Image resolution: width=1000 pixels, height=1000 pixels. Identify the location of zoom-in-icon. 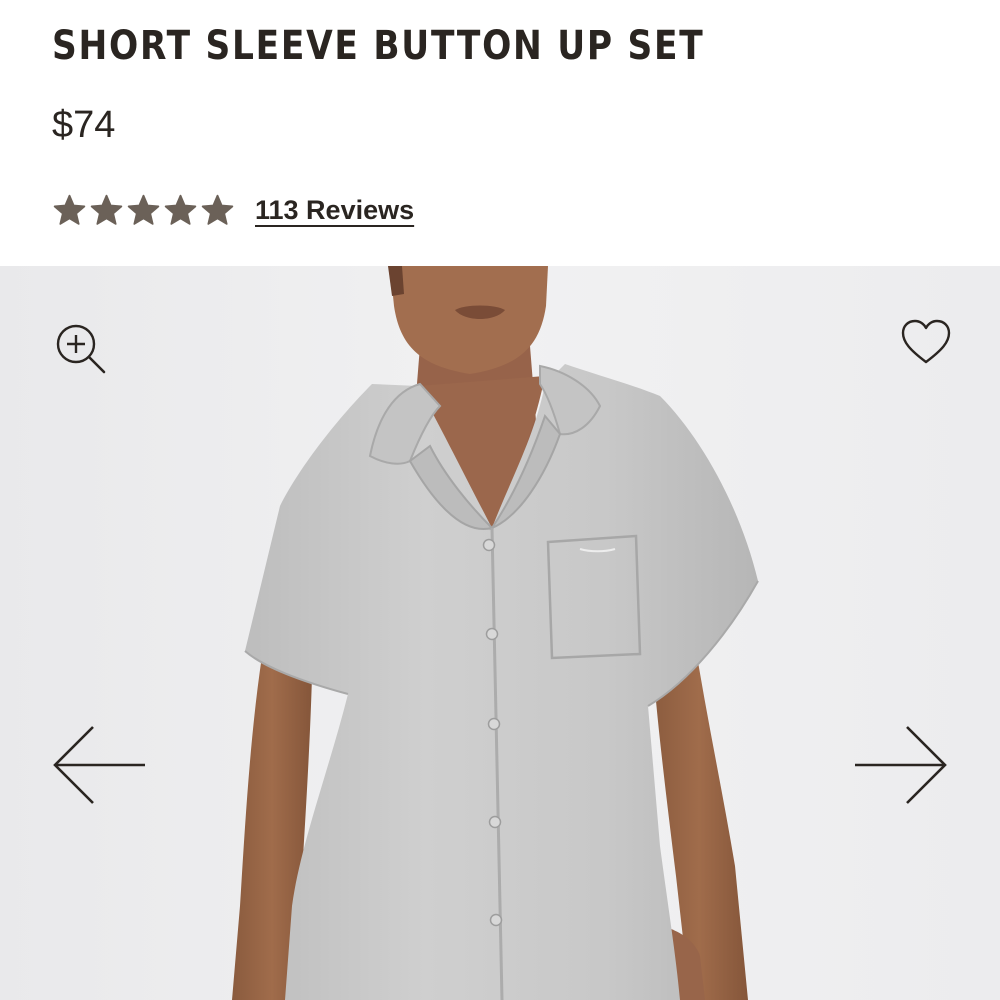
(81, 349).